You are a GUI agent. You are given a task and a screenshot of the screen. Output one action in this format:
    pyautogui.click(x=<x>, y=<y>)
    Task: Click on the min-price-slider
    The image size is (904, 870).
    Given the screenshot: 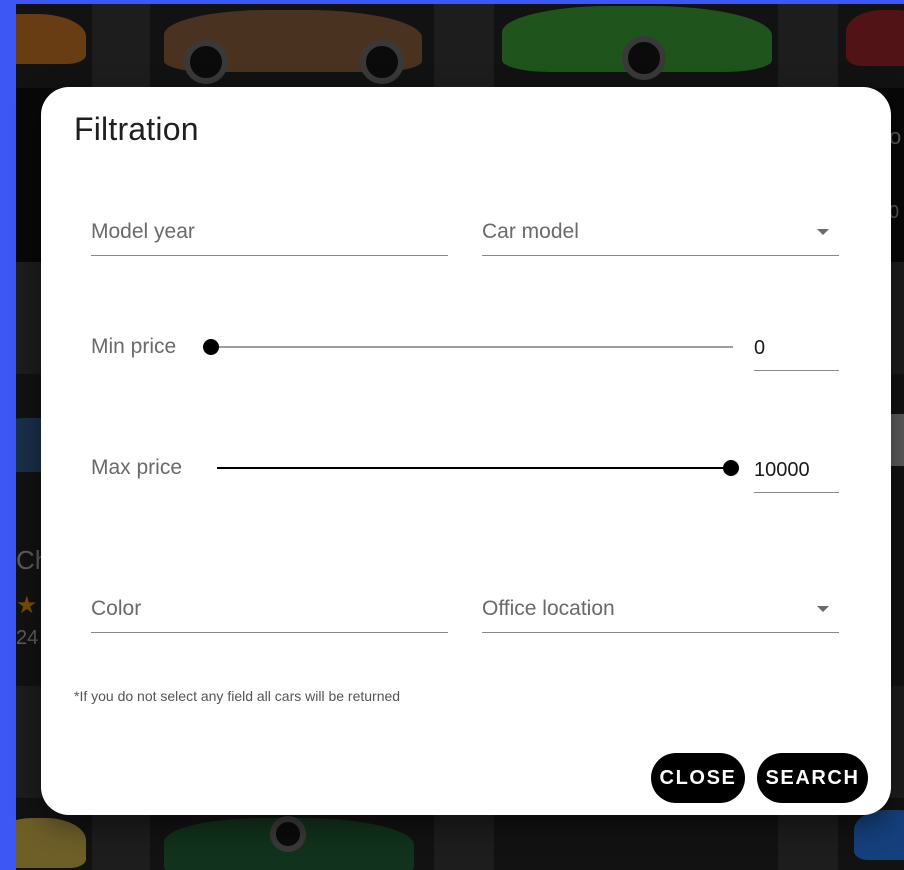 What is the action you would take?
    pyautogui.click(x=468, y=347)
    